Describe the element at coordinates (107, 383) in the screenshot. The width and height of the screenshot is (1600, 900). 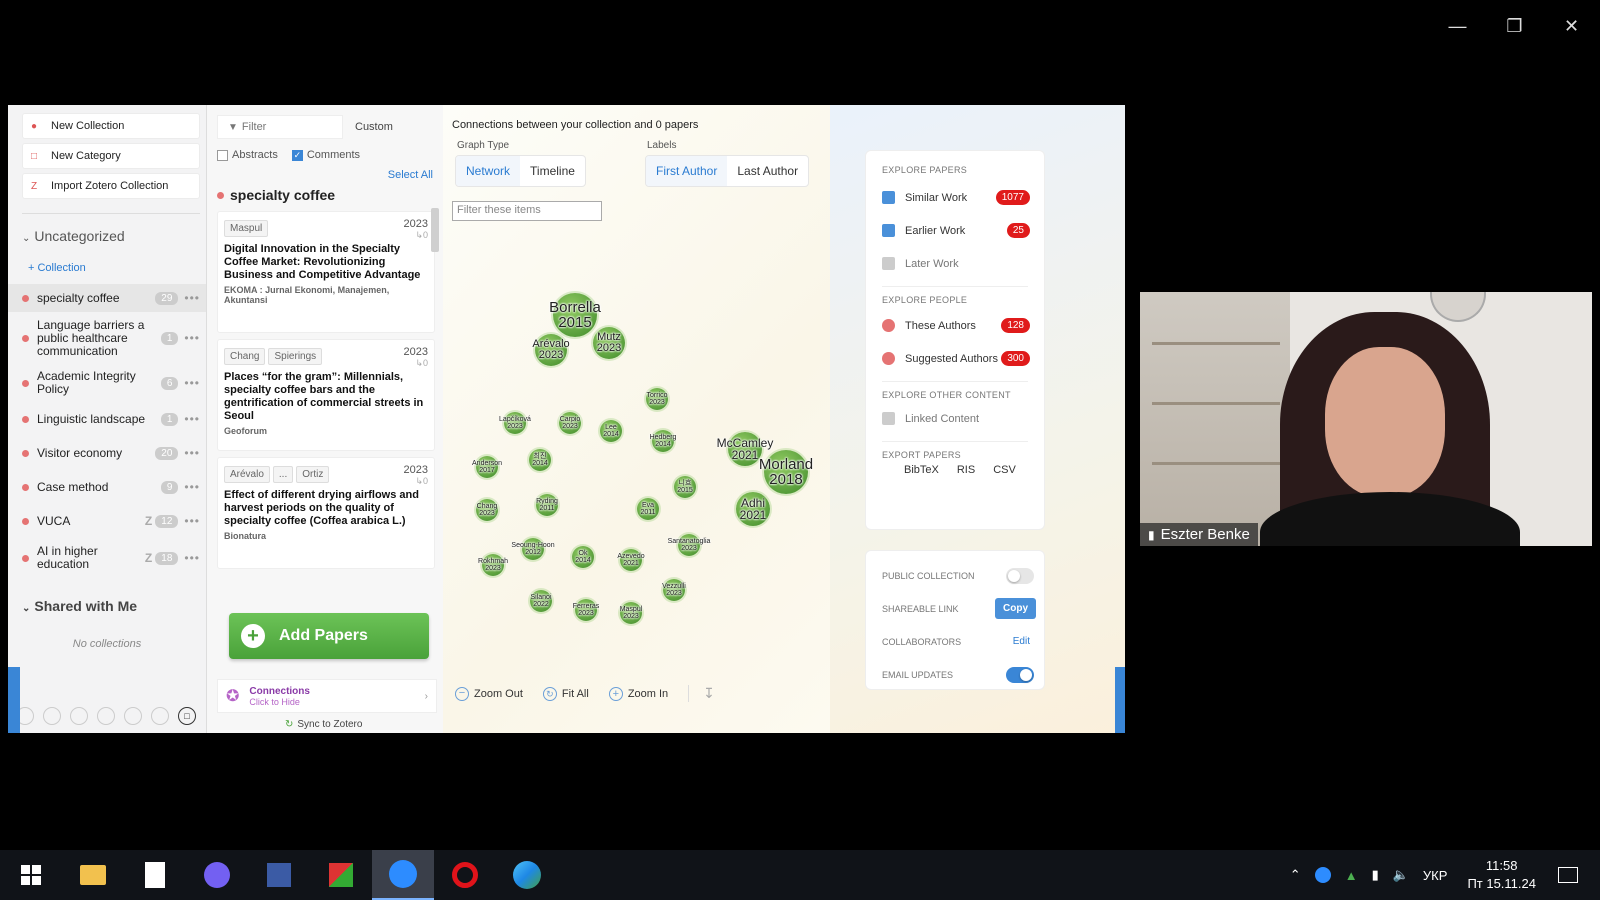
I see `collection-item: Academic Integrity Policy 6 •••` at that location.